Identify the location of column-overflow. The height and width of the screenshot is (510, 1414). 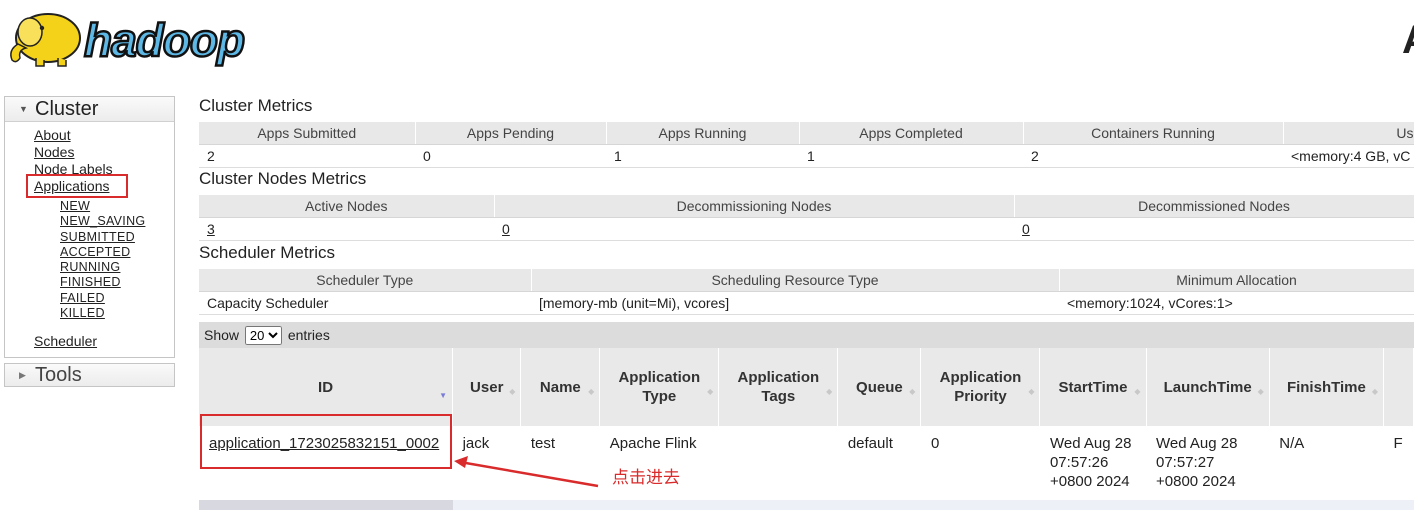
(1398, 387).